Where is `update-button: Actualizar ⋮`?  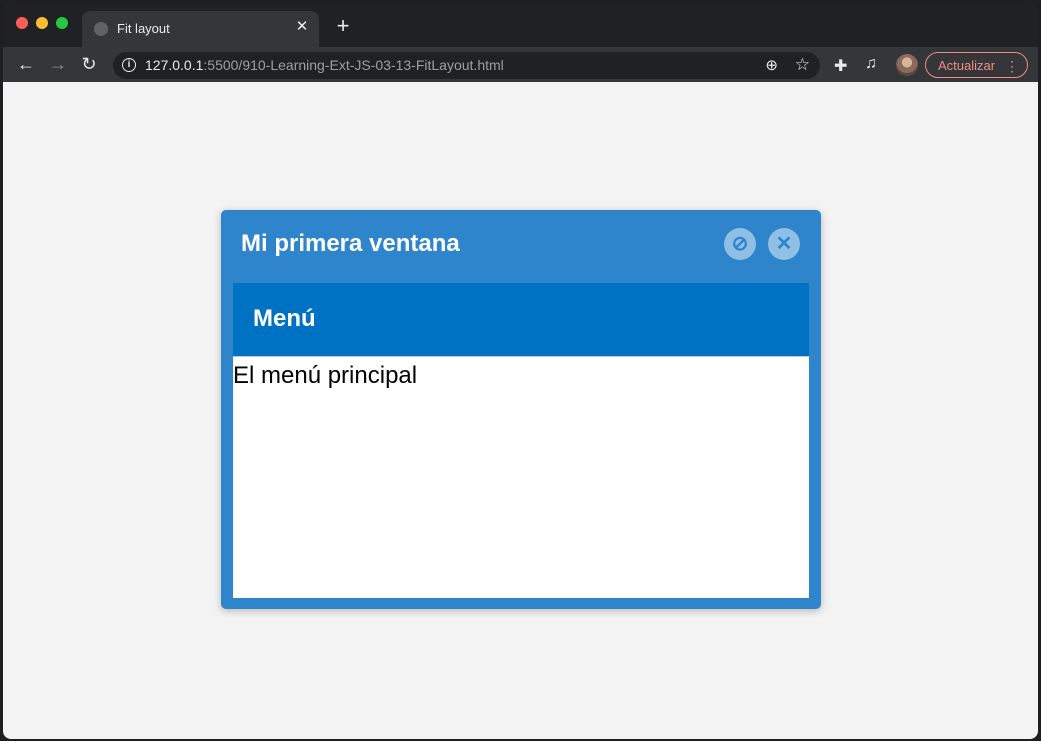 update-button: Actualizar ⋮ is located at coordinates (976, 65).